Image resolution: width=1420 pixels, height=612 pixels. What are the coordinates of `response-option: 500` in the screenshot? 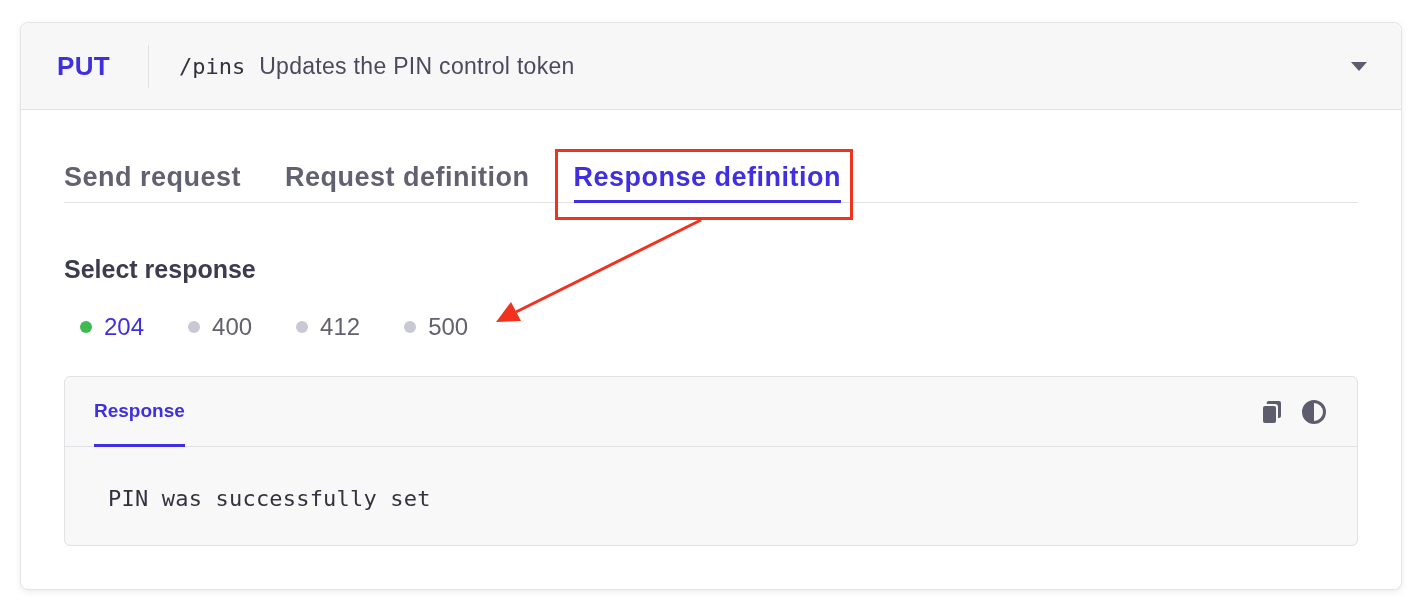 It's located at (436, 327).